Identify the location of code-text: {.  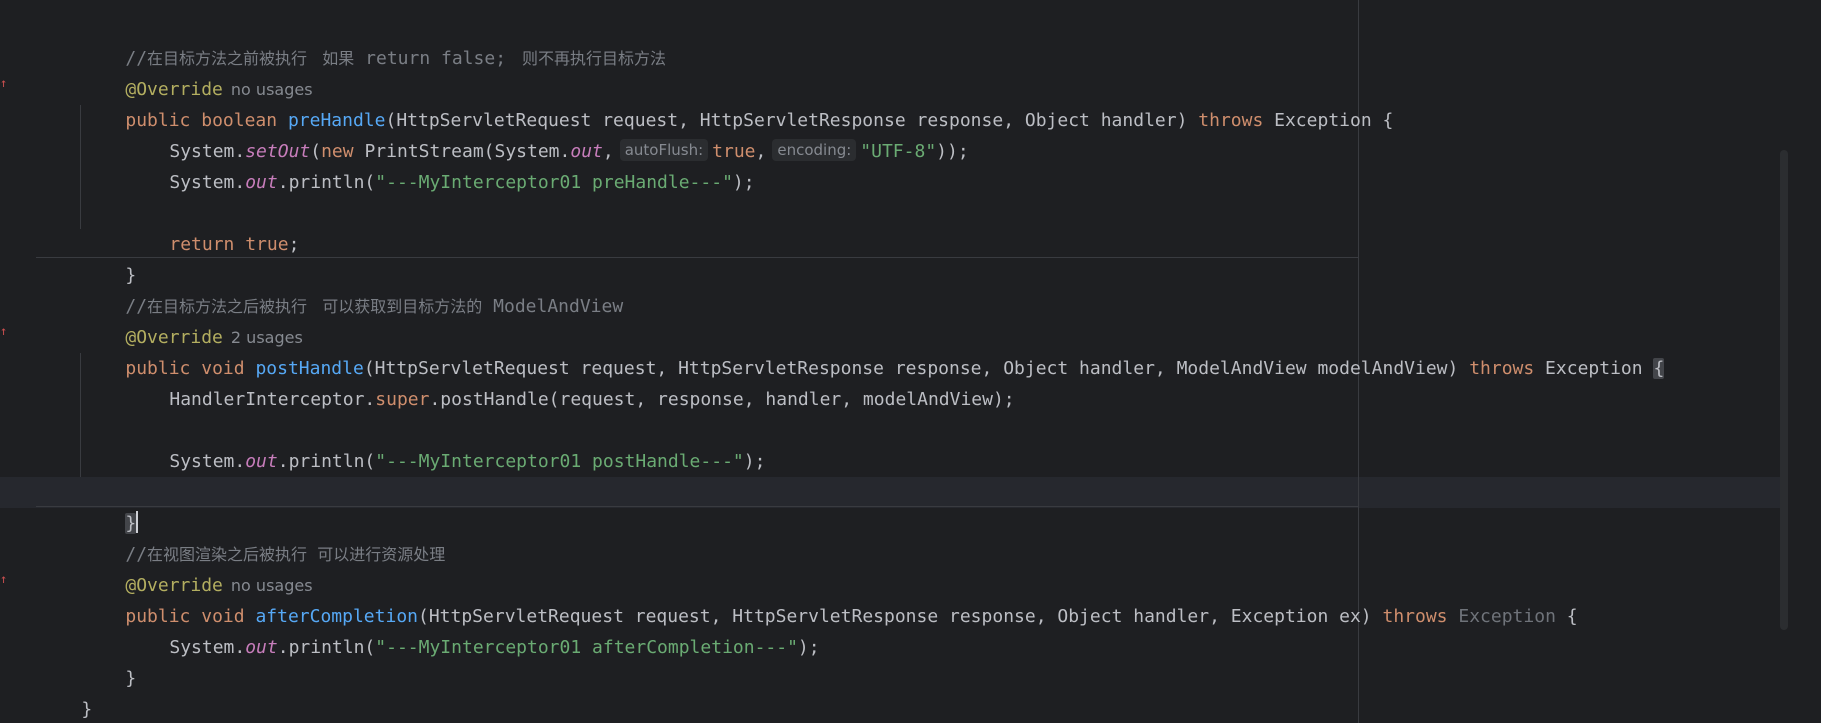
(1566, 616).